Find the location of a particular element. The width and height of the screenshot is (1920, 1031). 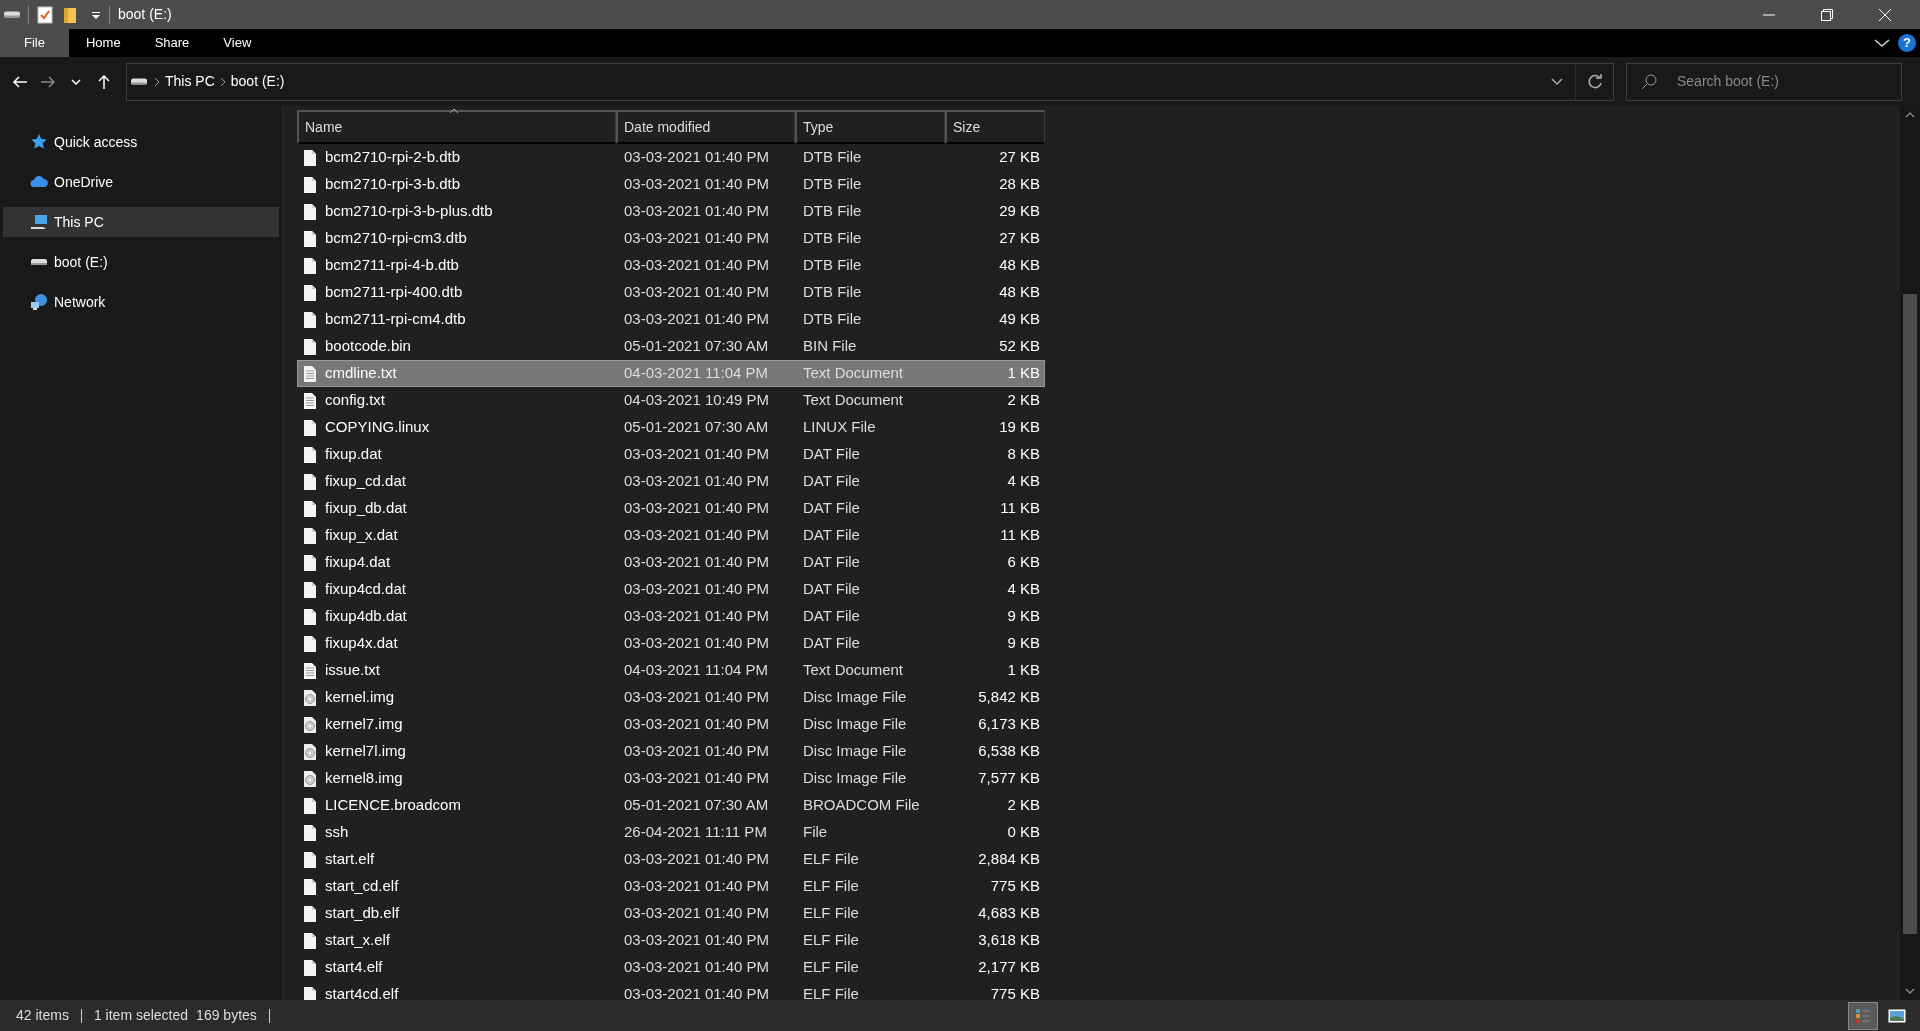

file-row: start_x.elf 03-03-2021 01:40 PM ELF File 3,618 KB is located at coordinates (671, 940).